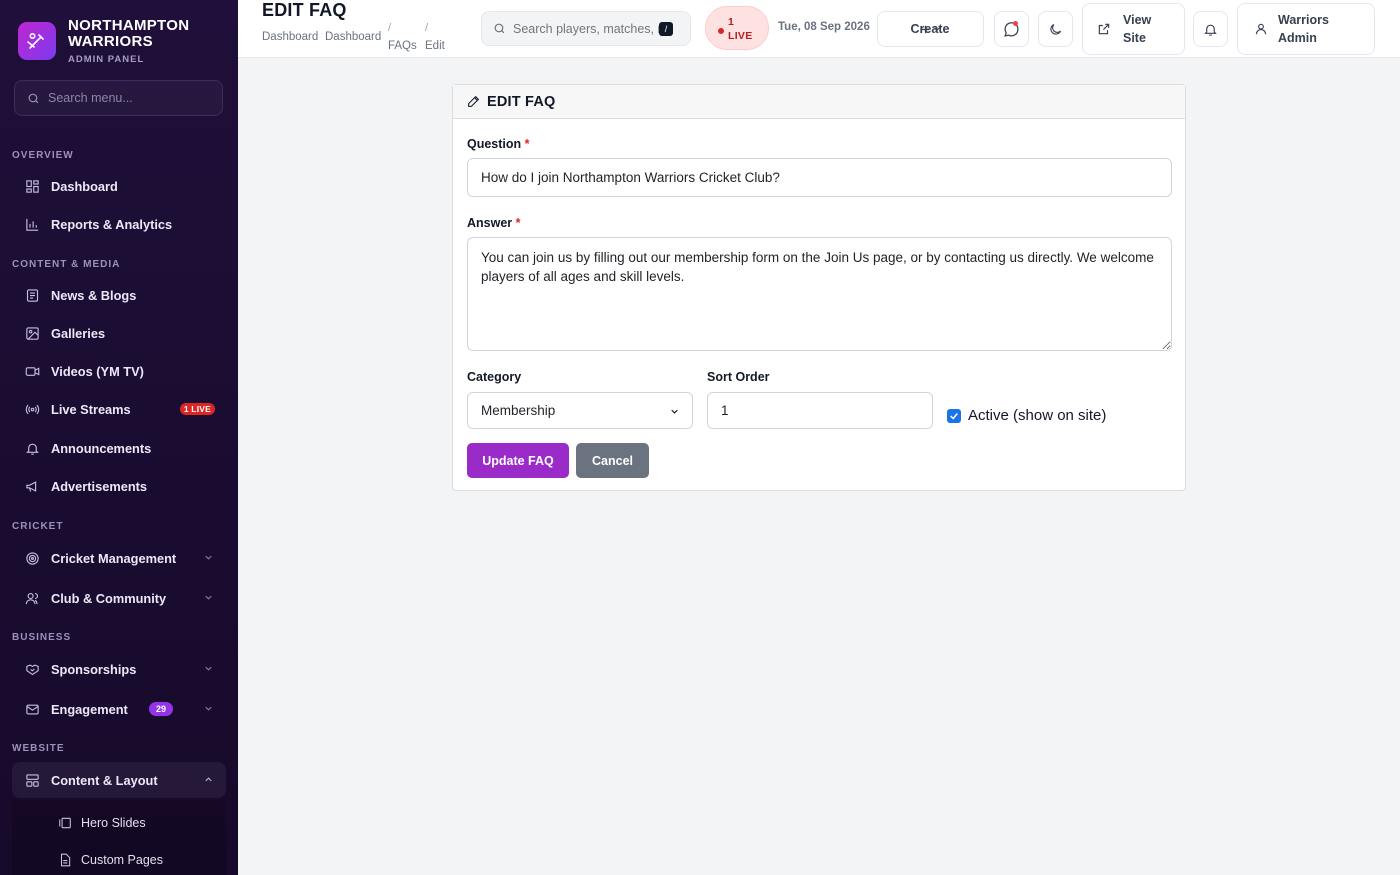 The height and width of the screenshot is (875, 1400). I want to click on category-select: Membership, so click(580, 410).